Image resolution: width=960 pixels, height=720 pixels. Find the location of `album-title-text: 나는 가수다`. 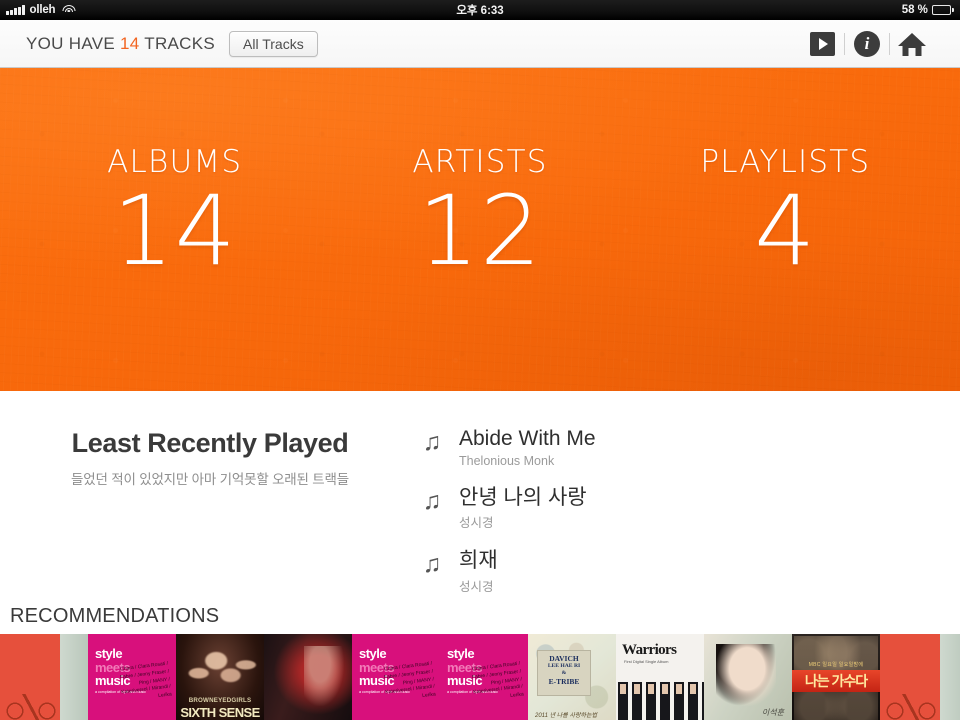

album-title-text: 나는 가수다 is located at coordinates (836, 681).